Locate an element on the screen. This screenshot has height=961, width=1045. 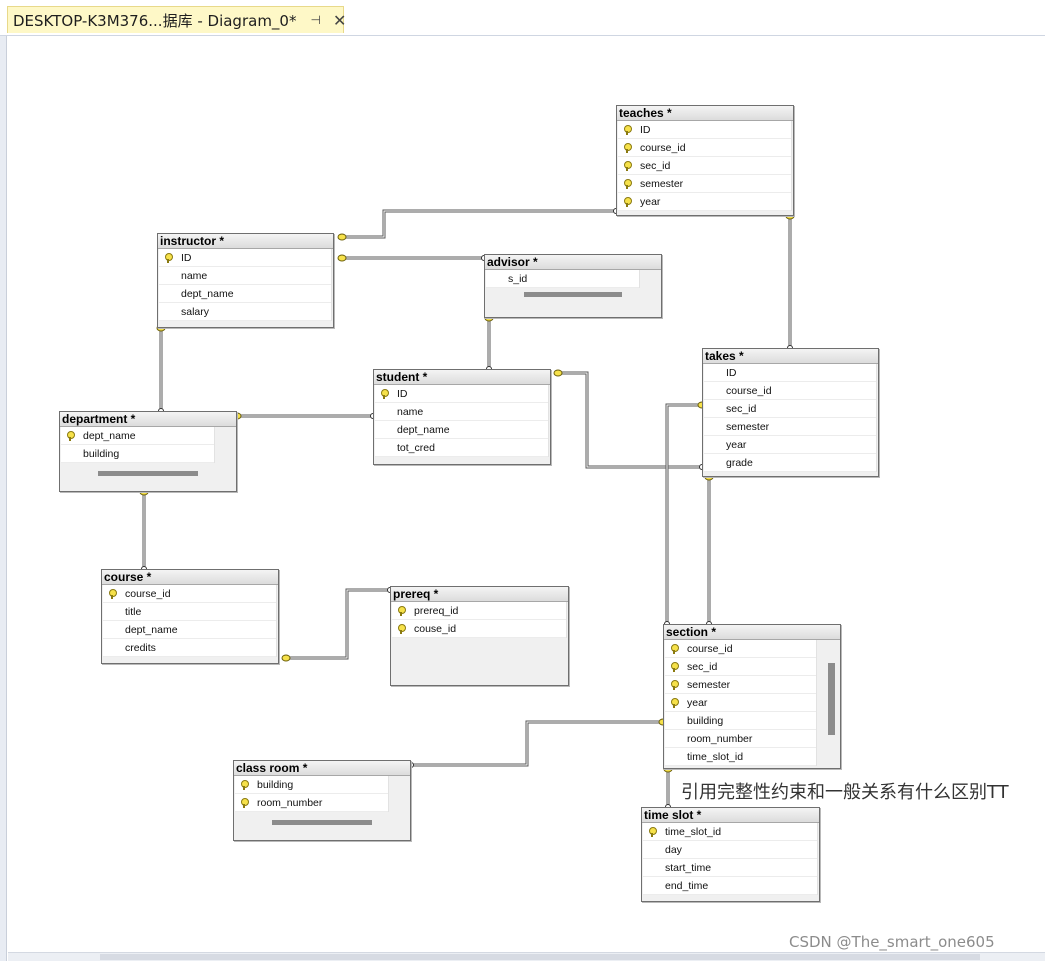
column-row: start_time is located at coordinates (730, 868).